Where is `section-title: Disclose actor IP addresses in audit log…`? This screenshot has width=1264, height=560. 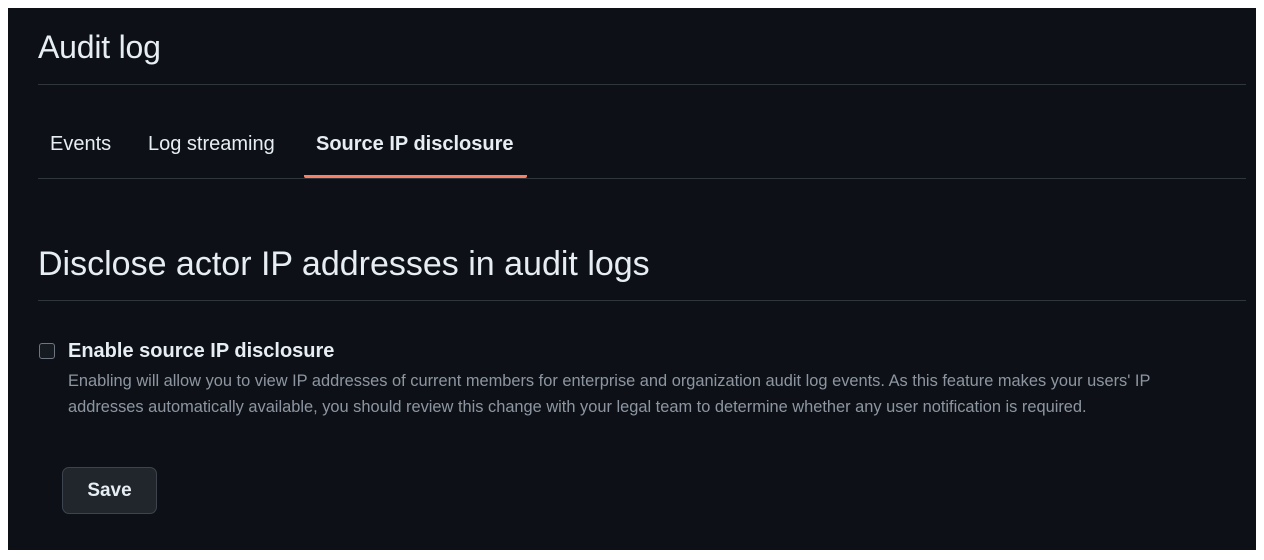
section-title: Disclose actor IP addresses in audit log… is located at coordinates (344, 264).